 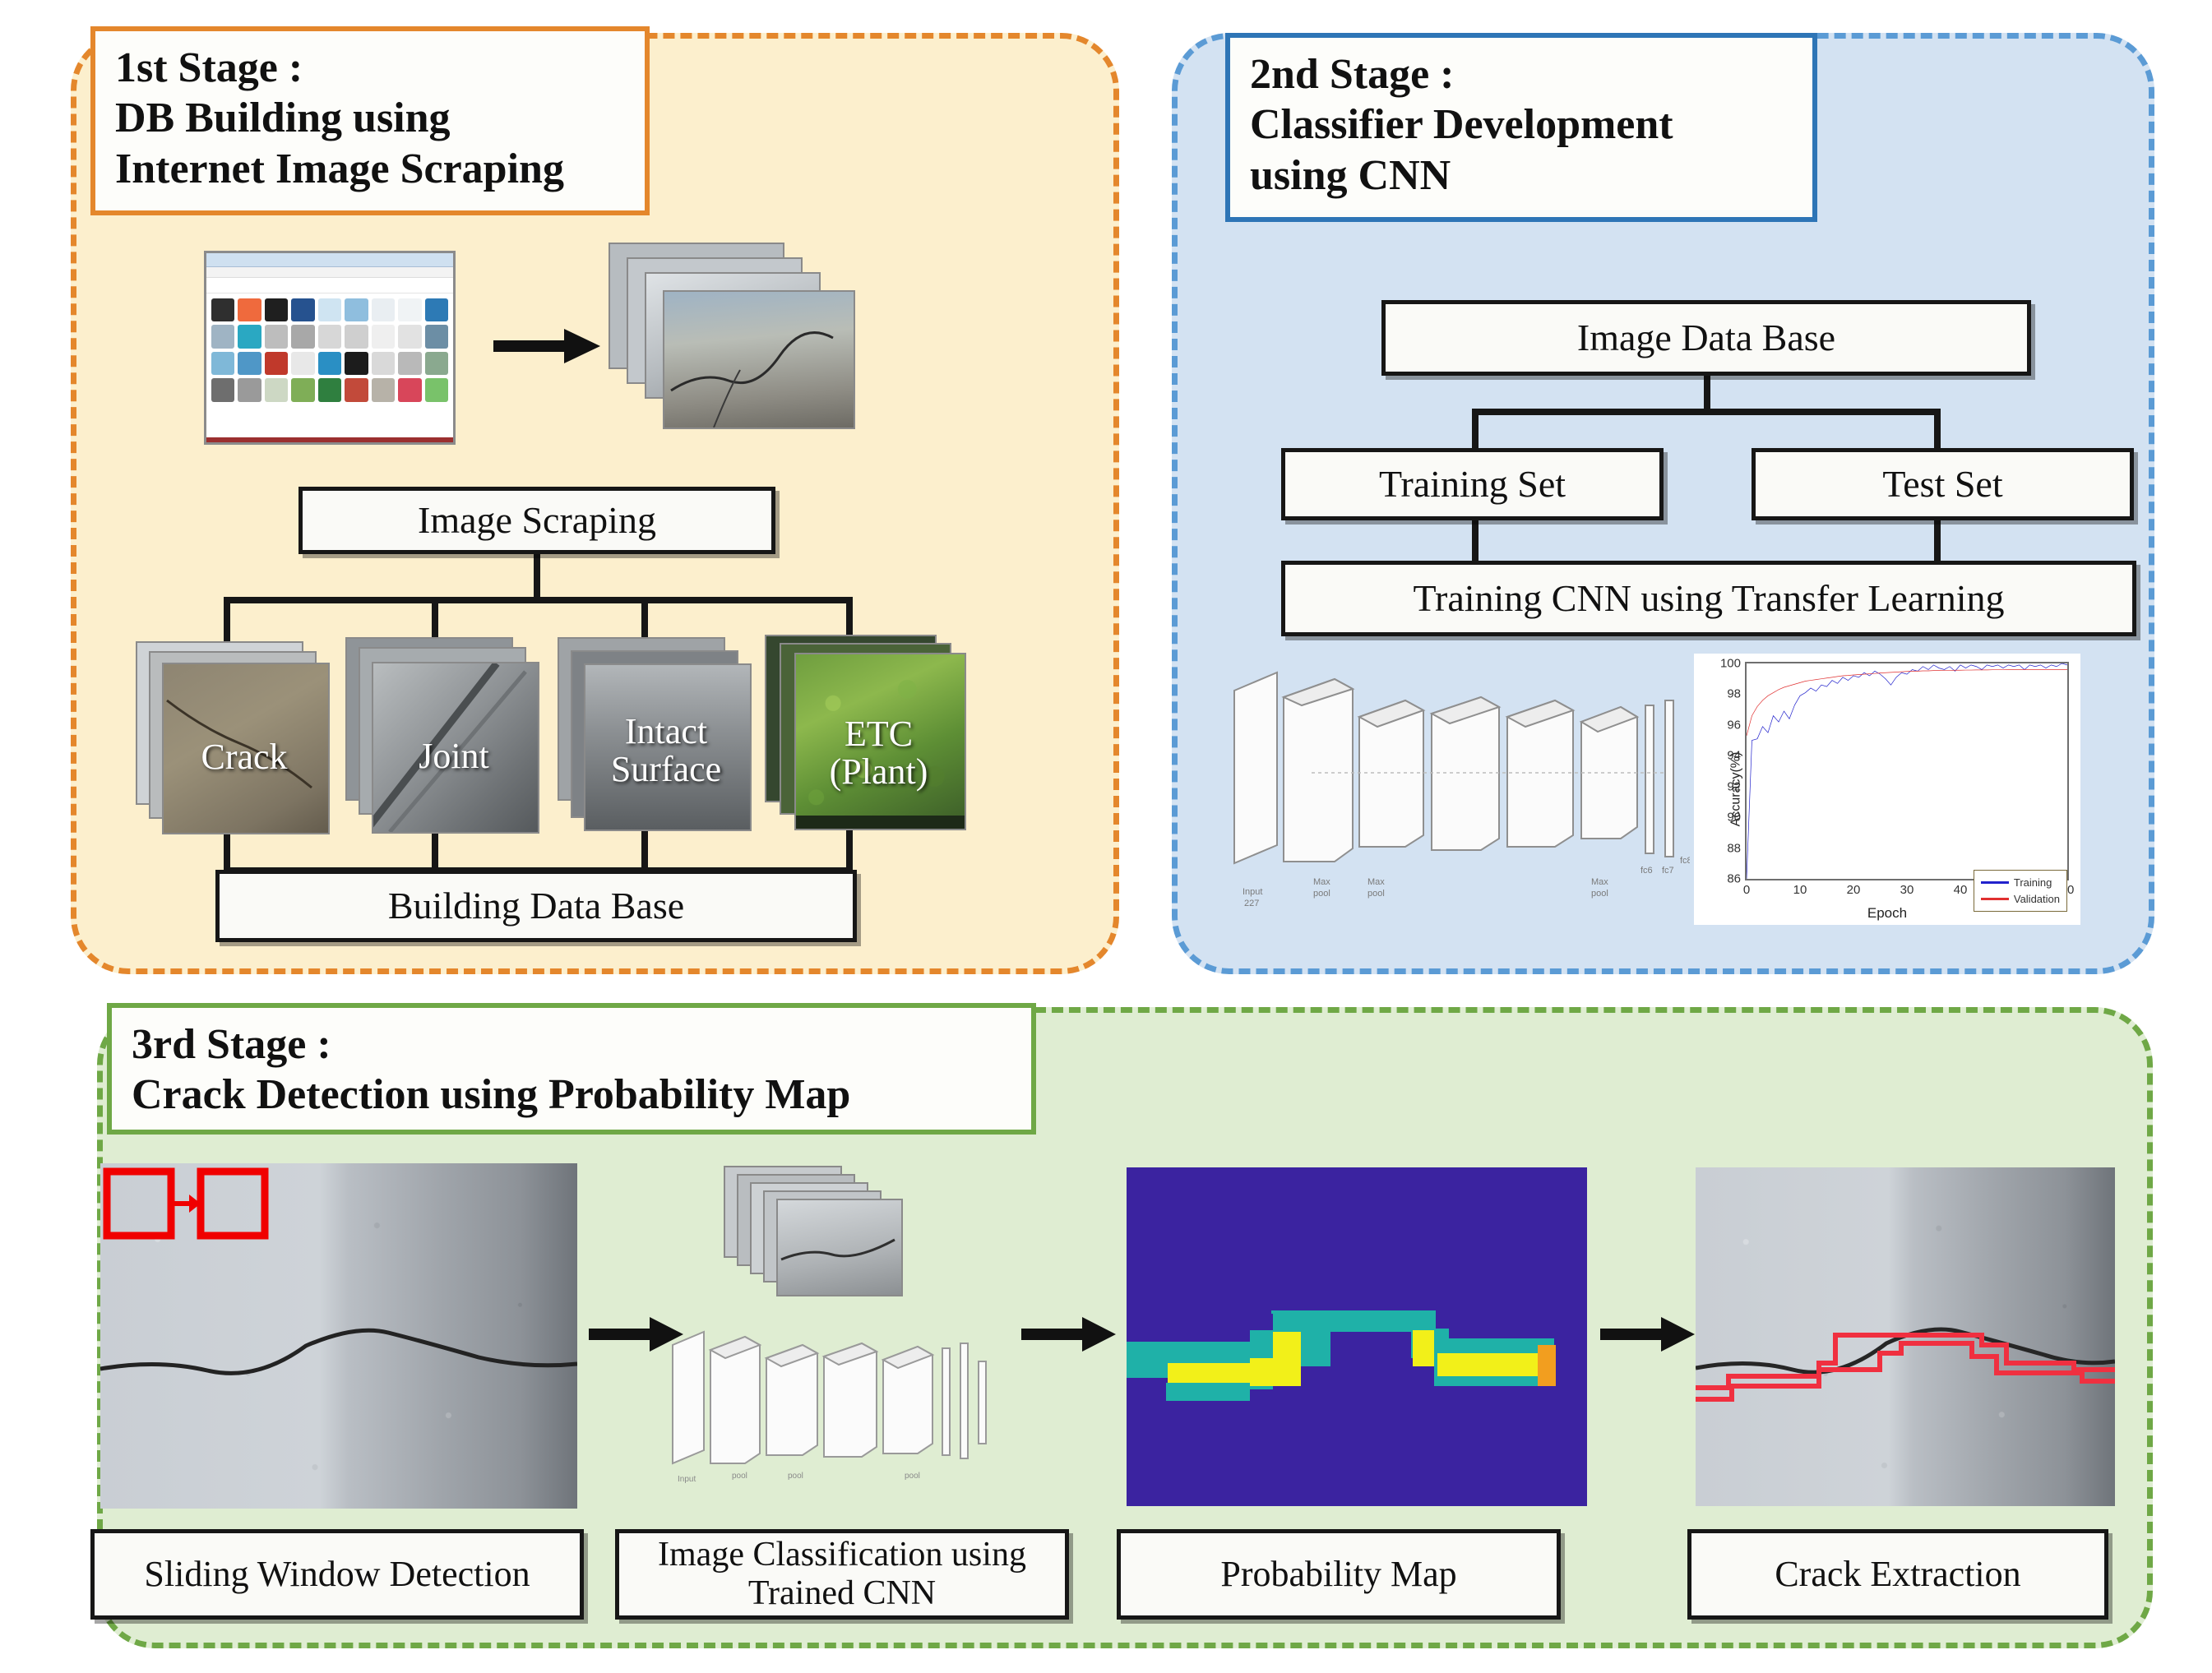 What do you see at coordinates (1352, 74) in the screenshot?
I see `stage-2-title-line1: 2nd Stage :` at bounding box center [1352, 74].